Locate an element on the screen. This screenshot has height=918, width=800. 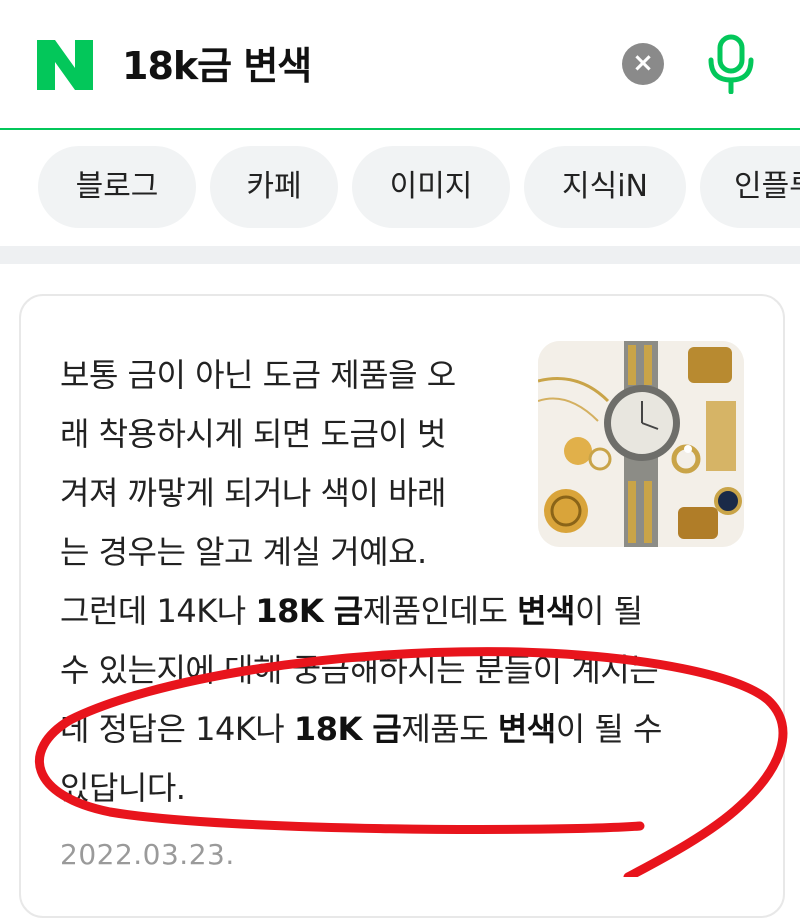
tab-kin: 지식iN is located at coordinates (605, 187).